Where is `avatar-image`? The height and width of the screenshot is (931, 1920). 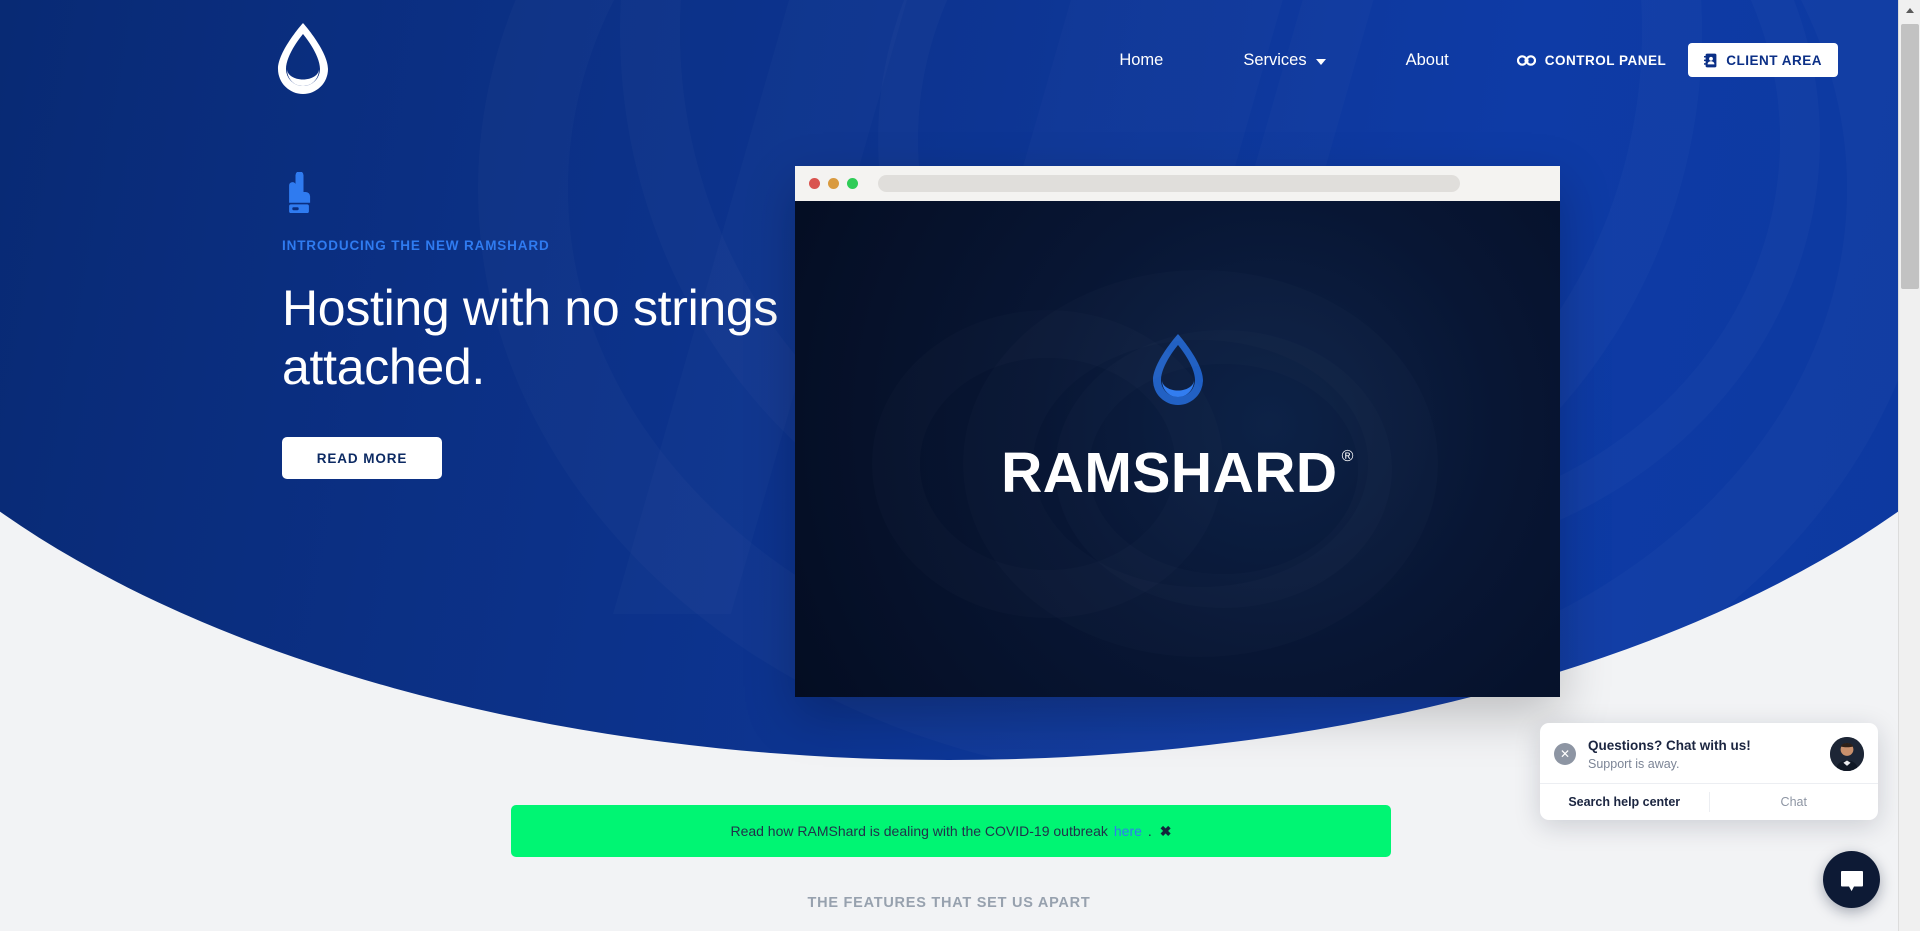
avatar-image is located at coordinates (1847, 754).